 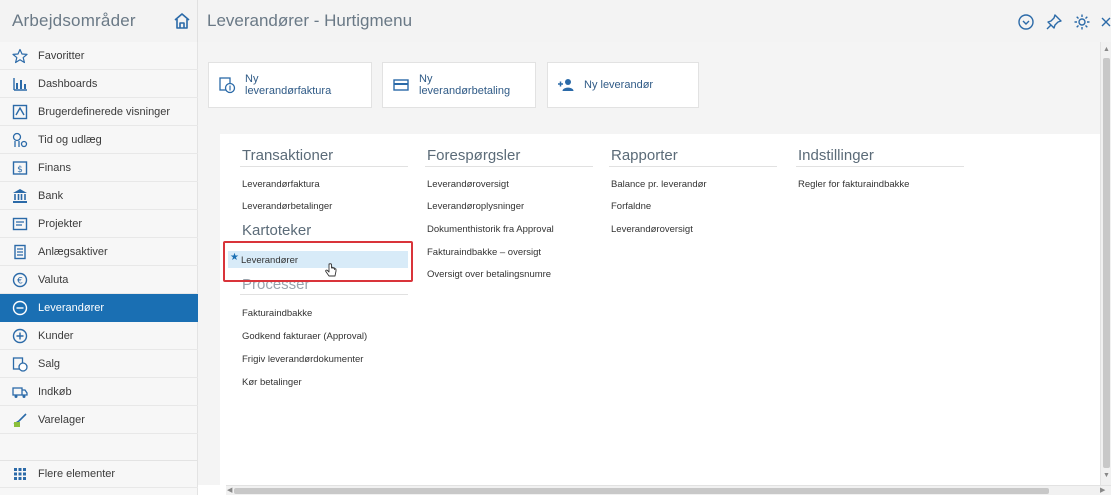 I want to click on sidebar-item-dashboards: Dashboards, so click(x=99, y=84).